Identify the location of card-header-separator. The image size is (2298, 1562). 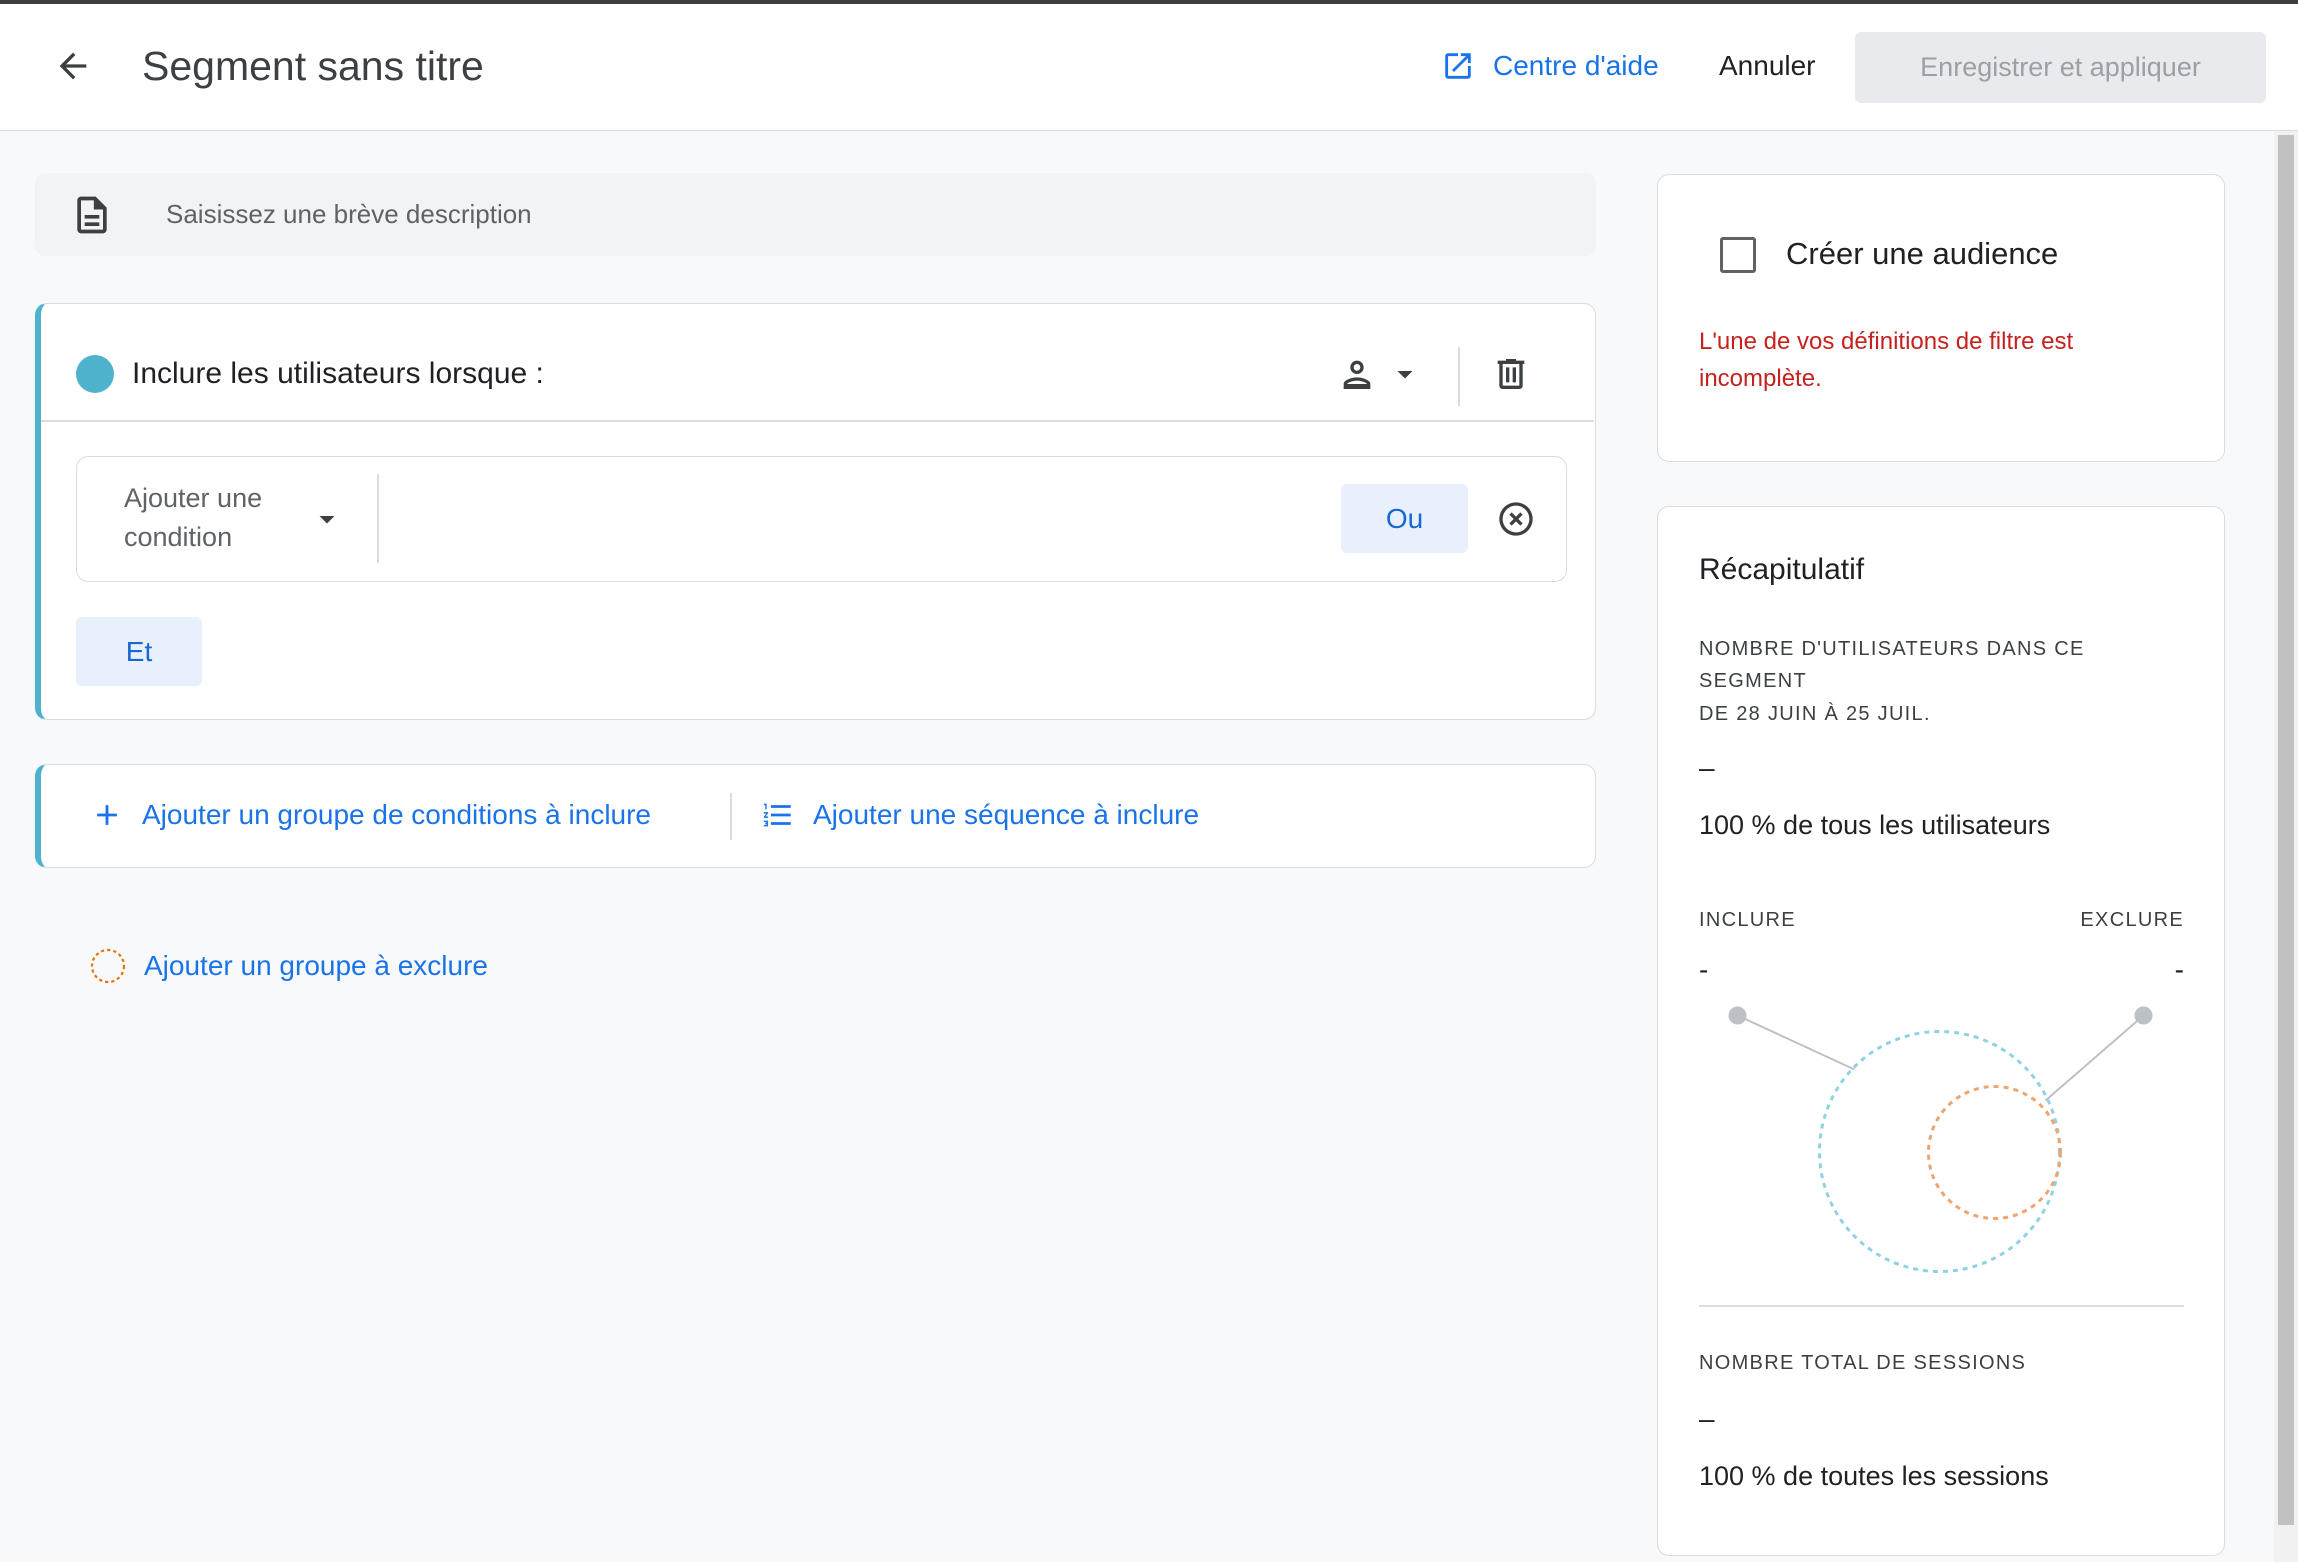
(817, 421).